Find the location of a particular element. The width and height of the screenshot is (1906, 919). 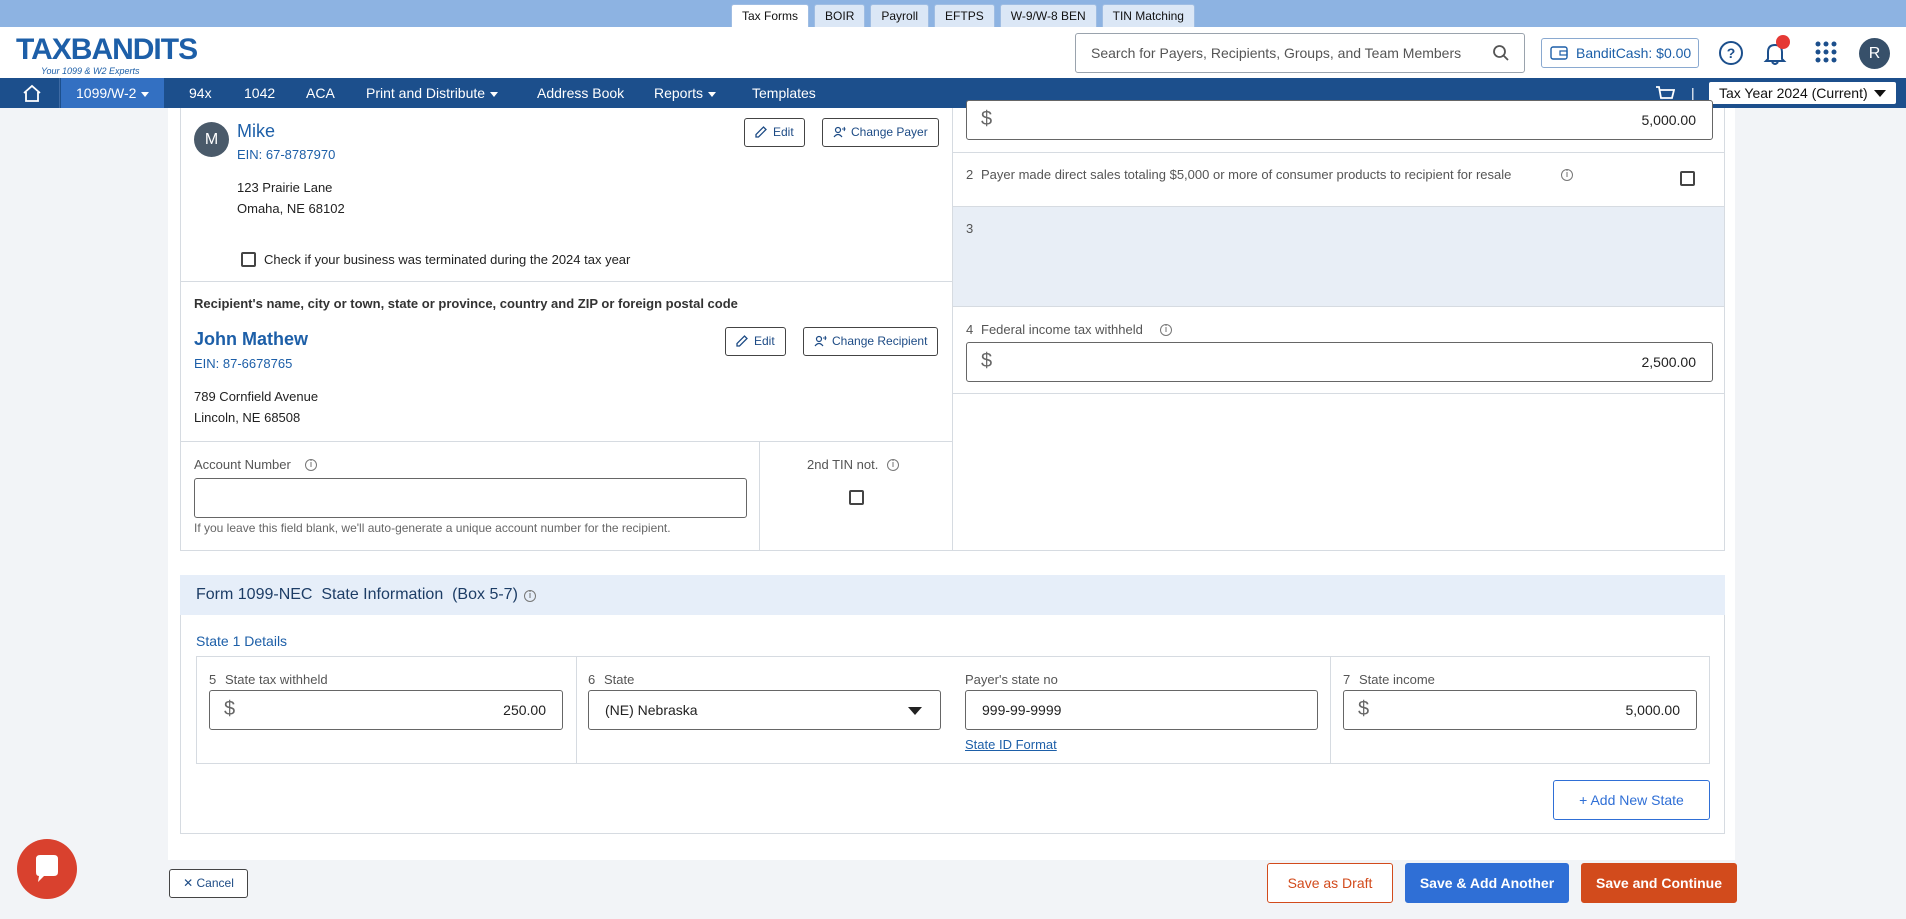

search-input is located at coordinates (1276, 53).